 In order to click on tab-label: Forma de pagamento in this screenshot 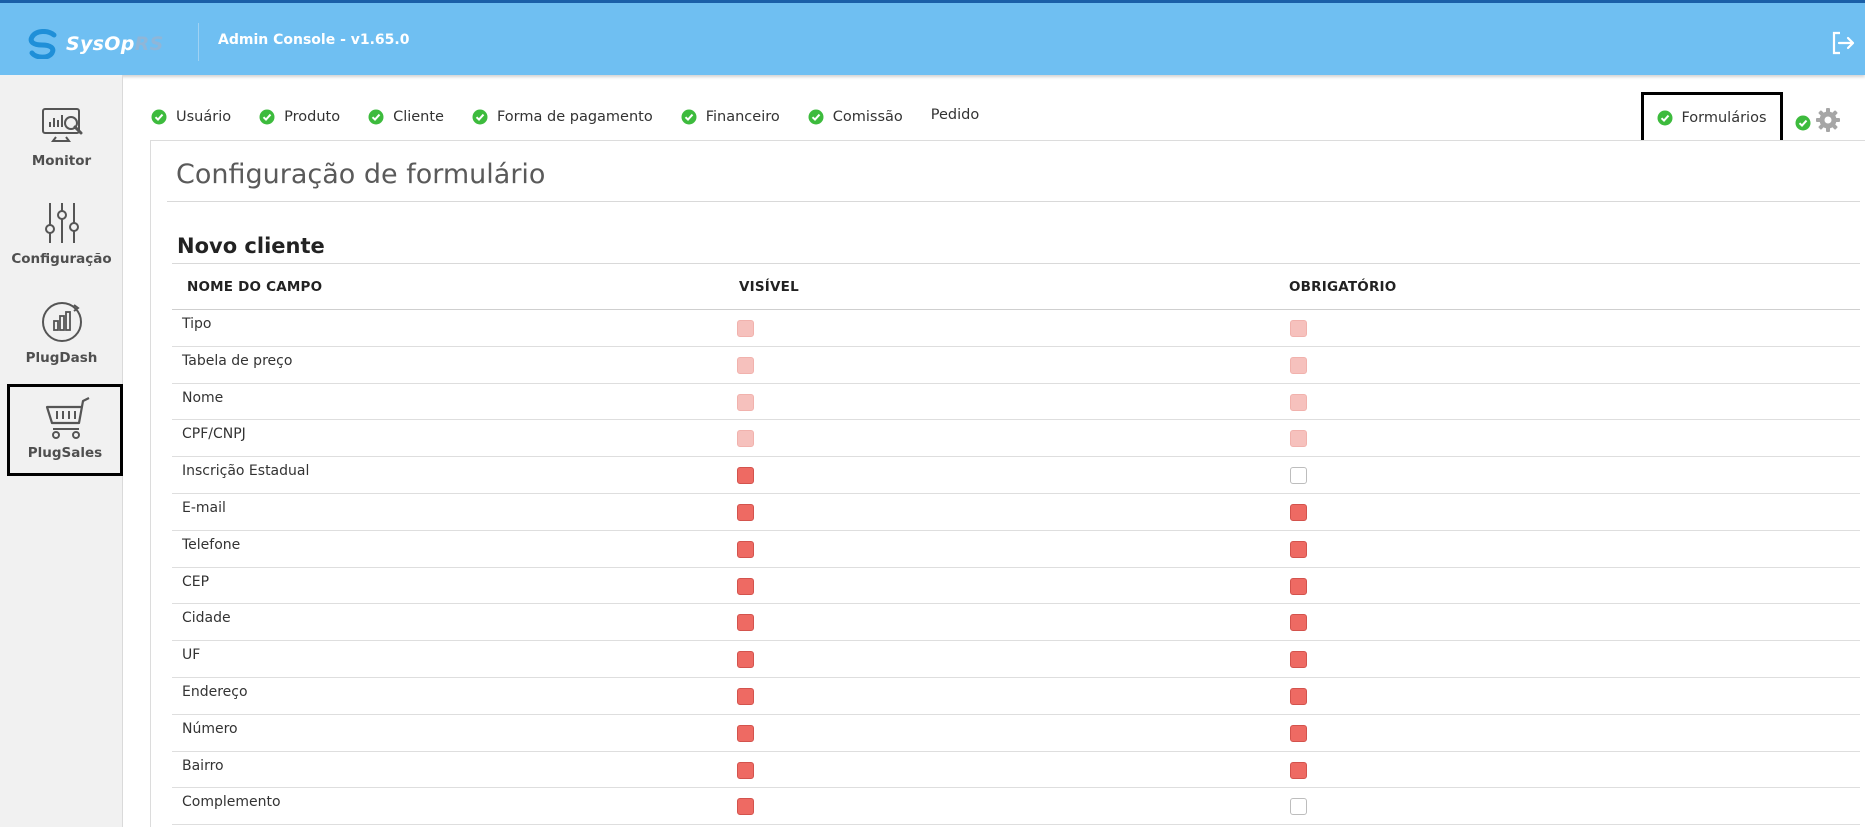, I will do `click(574, 117)`.